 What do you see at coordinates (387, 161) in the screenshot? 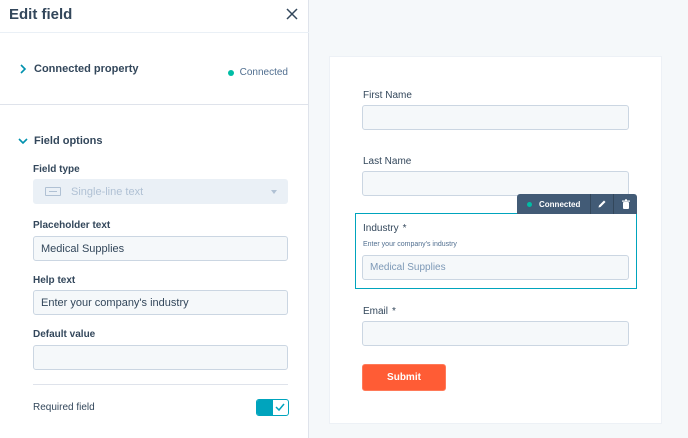
I see `last-name-label: Last Name` at bounding box center [387, 161].